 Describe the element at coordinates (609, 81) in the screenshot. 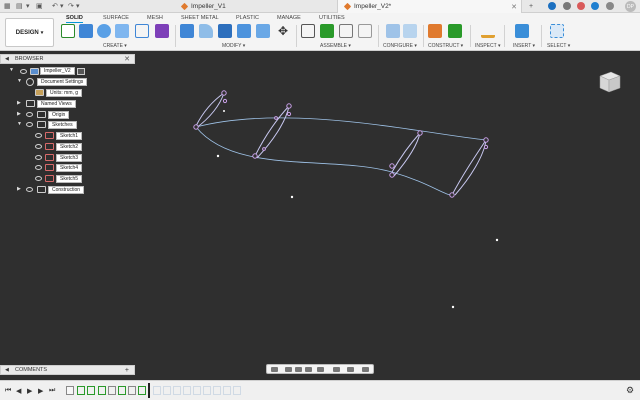

I see `viewcube-icon` at that location.